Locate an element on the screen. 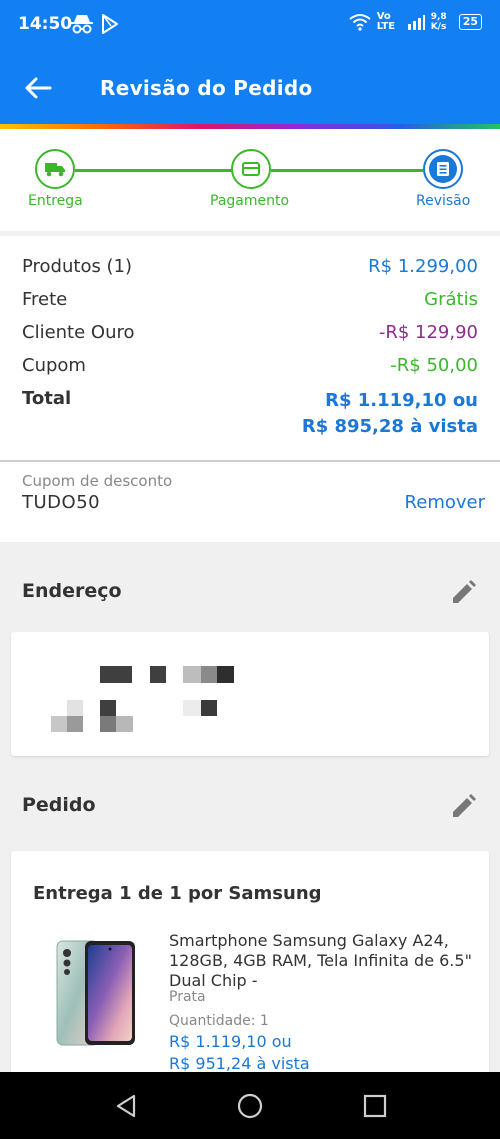  product-image is located at coordinates (96, 994).